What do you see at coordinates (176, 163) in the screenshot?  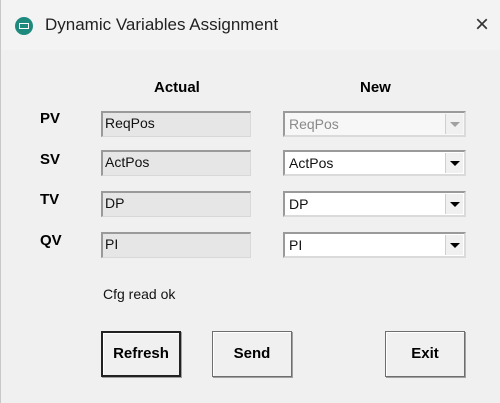 I see `actual-field-sv: ActPos` at bounding box center [176, 163].